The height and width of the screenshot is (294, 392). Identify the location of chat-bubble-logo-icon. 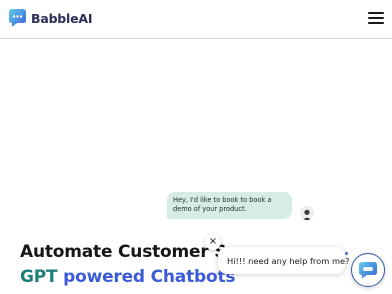
(17, 18).